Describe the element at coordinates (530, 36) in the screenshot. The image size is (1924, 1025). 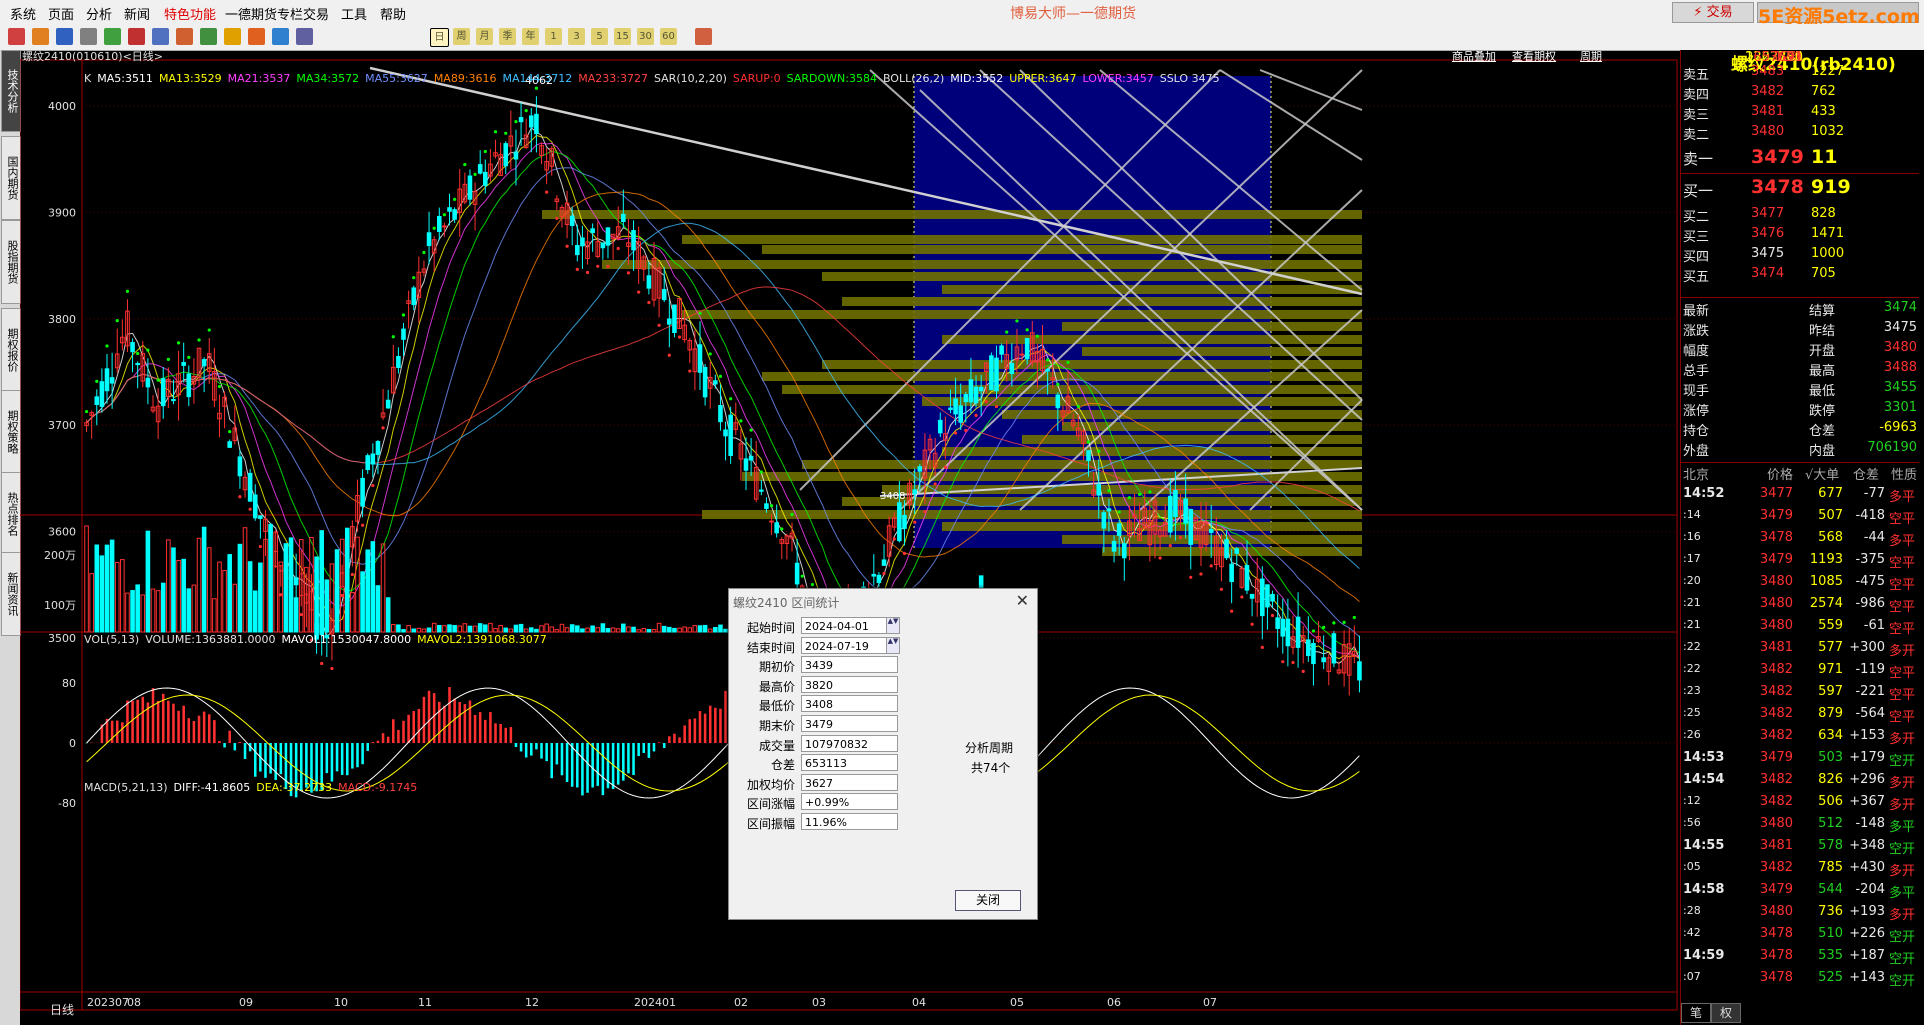
I see `period-button: 年` at that location.